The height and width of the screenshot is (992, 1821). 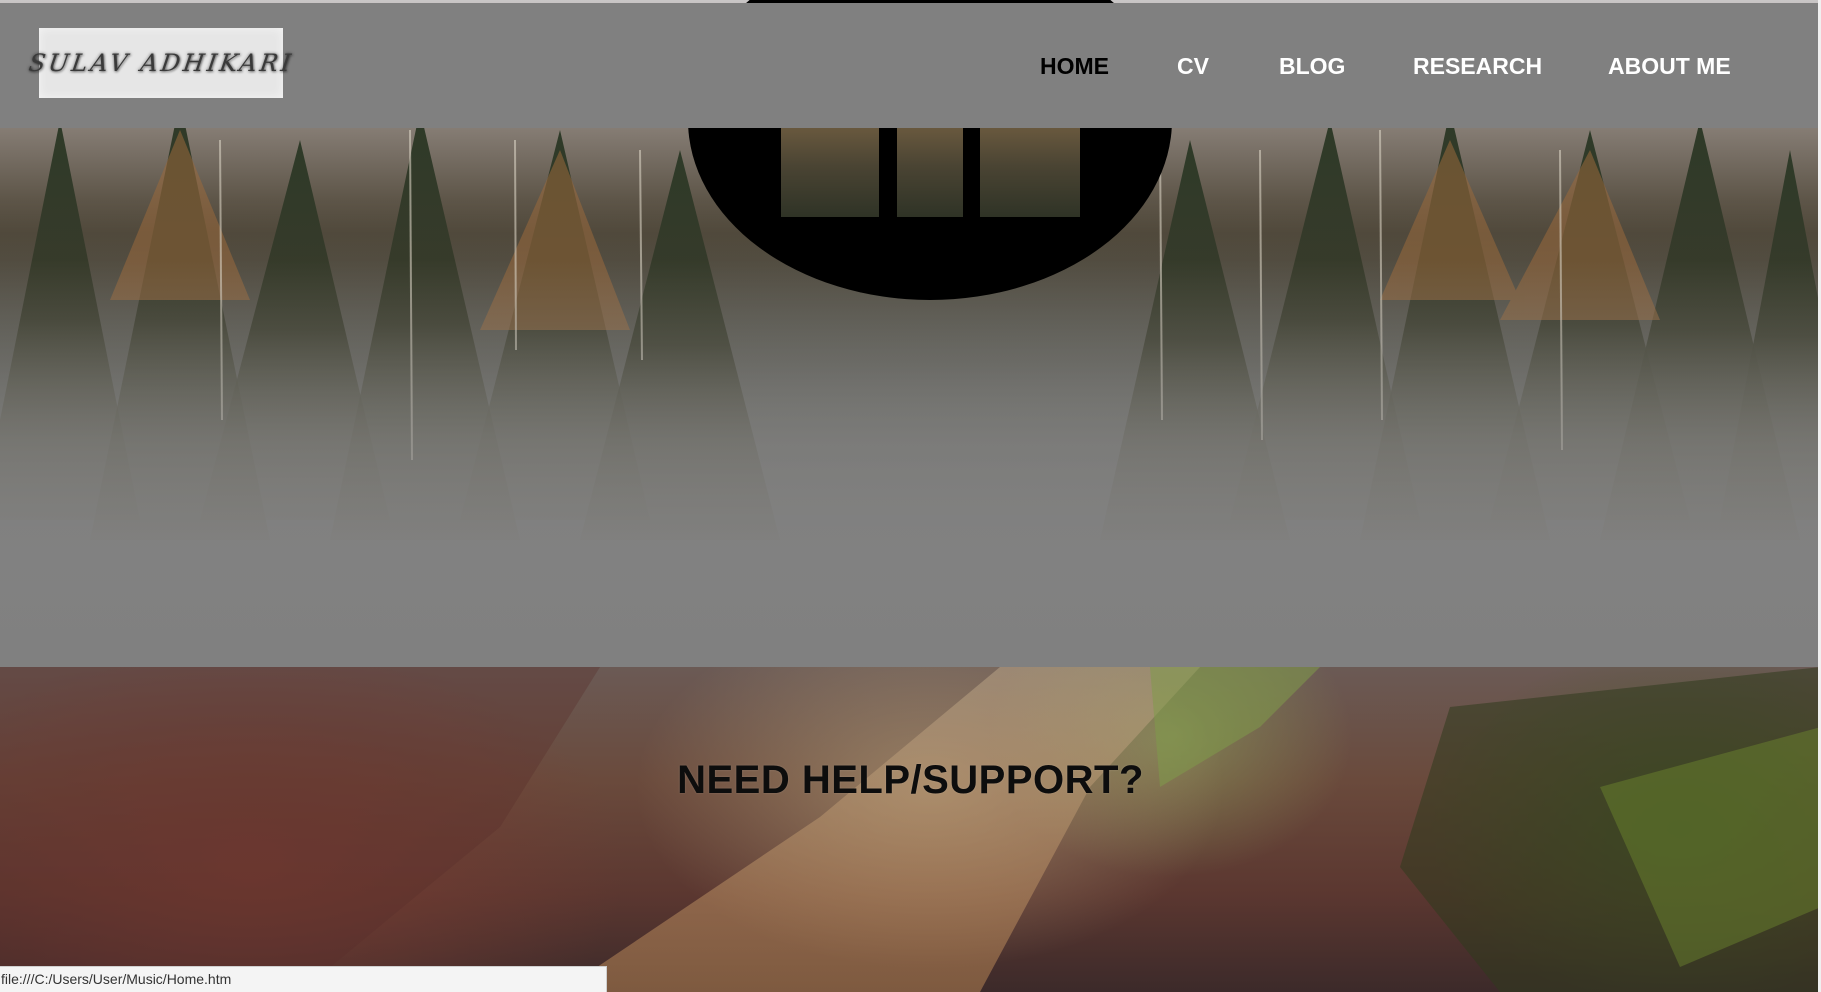 What do you see at coordinates (303, 979) in the screenshot?
I see `browser-status-bar: file:///C:/Users/User/Music/Home.htm` at bounding box center [303, 979].